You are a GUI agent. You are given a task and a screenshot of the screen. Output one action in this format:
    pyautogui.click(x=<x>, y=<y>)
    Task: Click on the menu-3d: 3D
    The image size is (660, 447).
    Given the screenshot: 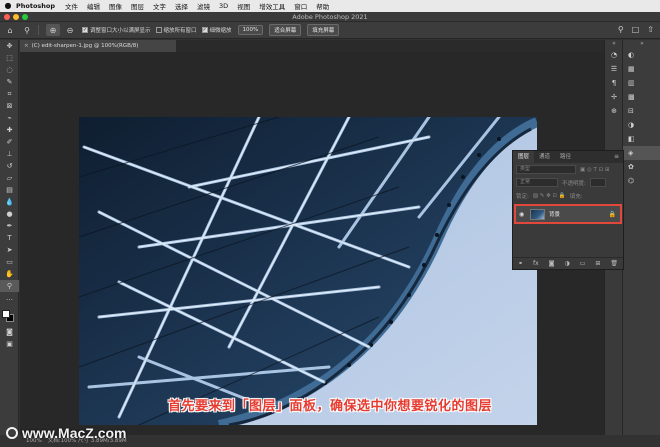 What is the action you would take?
    pyautogui.click(x=223, y=6)
    